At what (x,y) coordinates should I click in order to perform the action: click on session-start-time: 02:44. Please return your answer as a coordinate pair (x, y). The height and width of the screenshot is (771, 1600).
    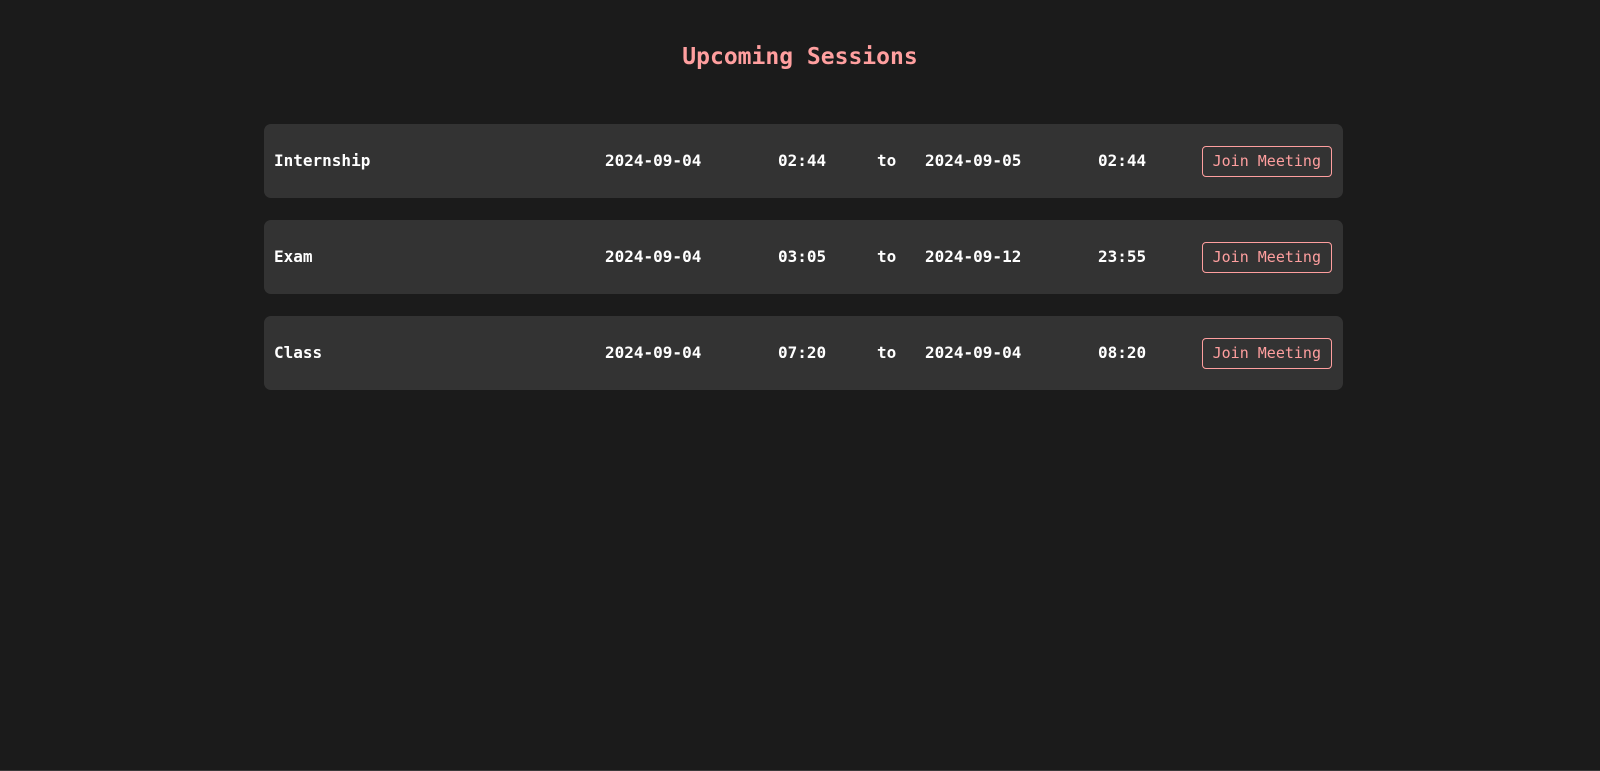
    Looking at the image, I should click on (802, 160).